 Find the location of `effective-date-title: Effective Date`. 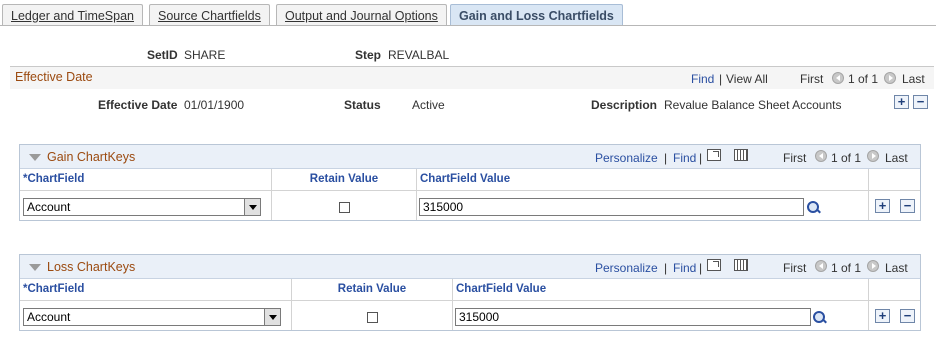

effective-date-title: Effective Date is located at coordinates (54, 77).